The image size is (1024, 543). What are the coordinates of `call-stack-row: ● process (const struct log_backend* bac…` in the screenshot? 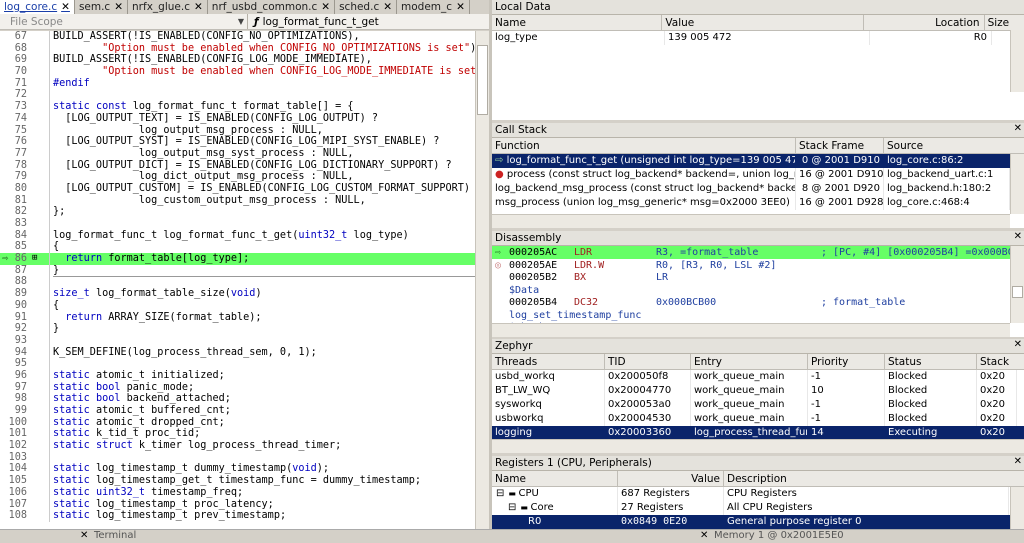 It's located at (758, 175).